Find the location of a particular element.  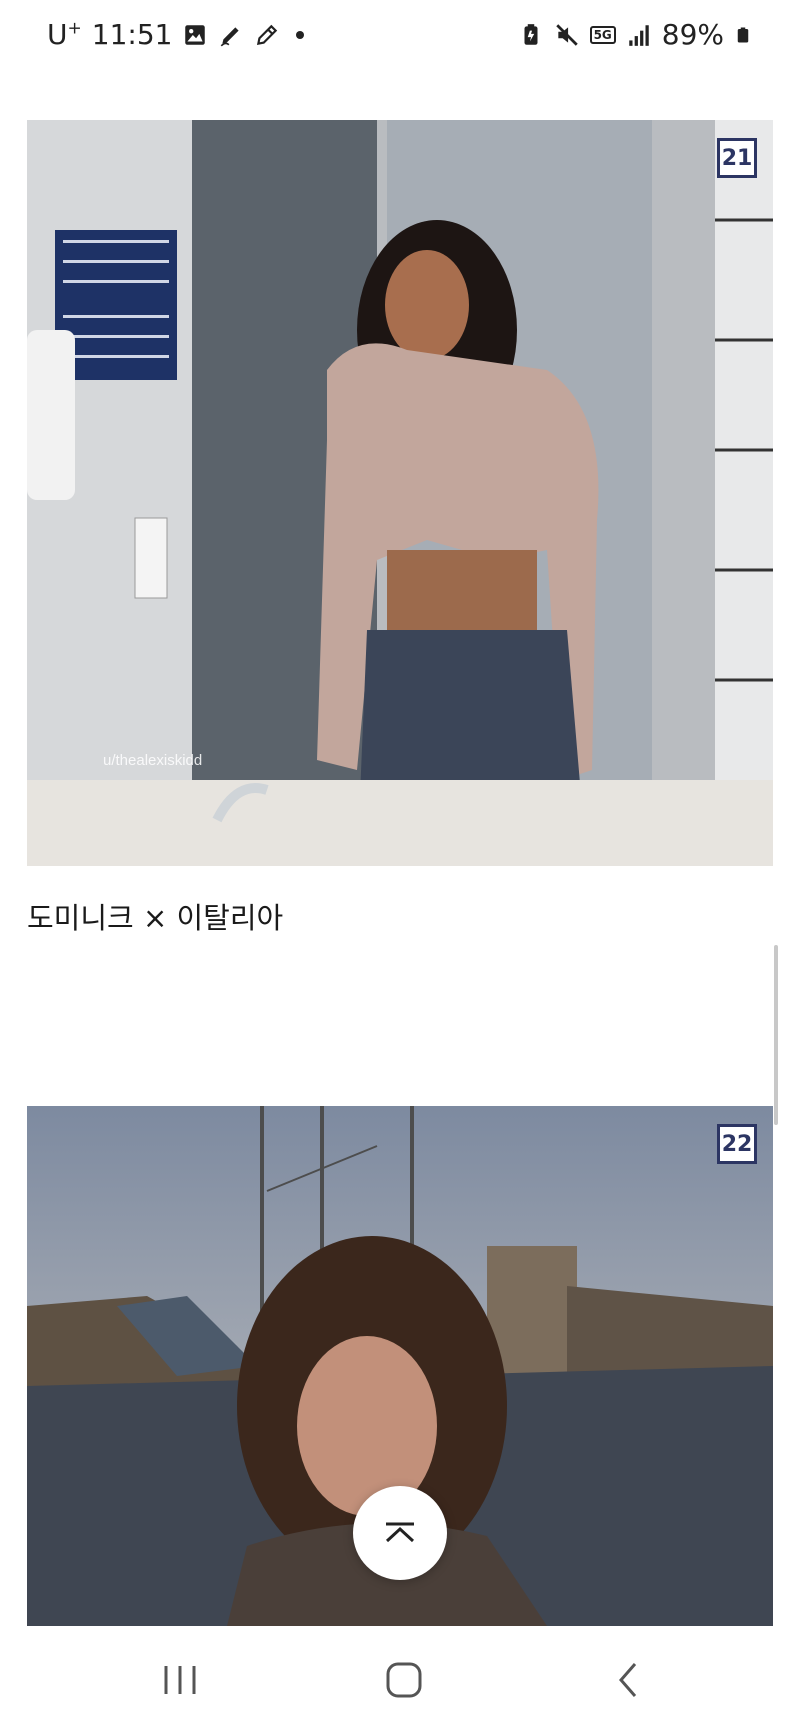

status-bar: U+ 11:51 5G 89% is located at coordinates (400, 40).